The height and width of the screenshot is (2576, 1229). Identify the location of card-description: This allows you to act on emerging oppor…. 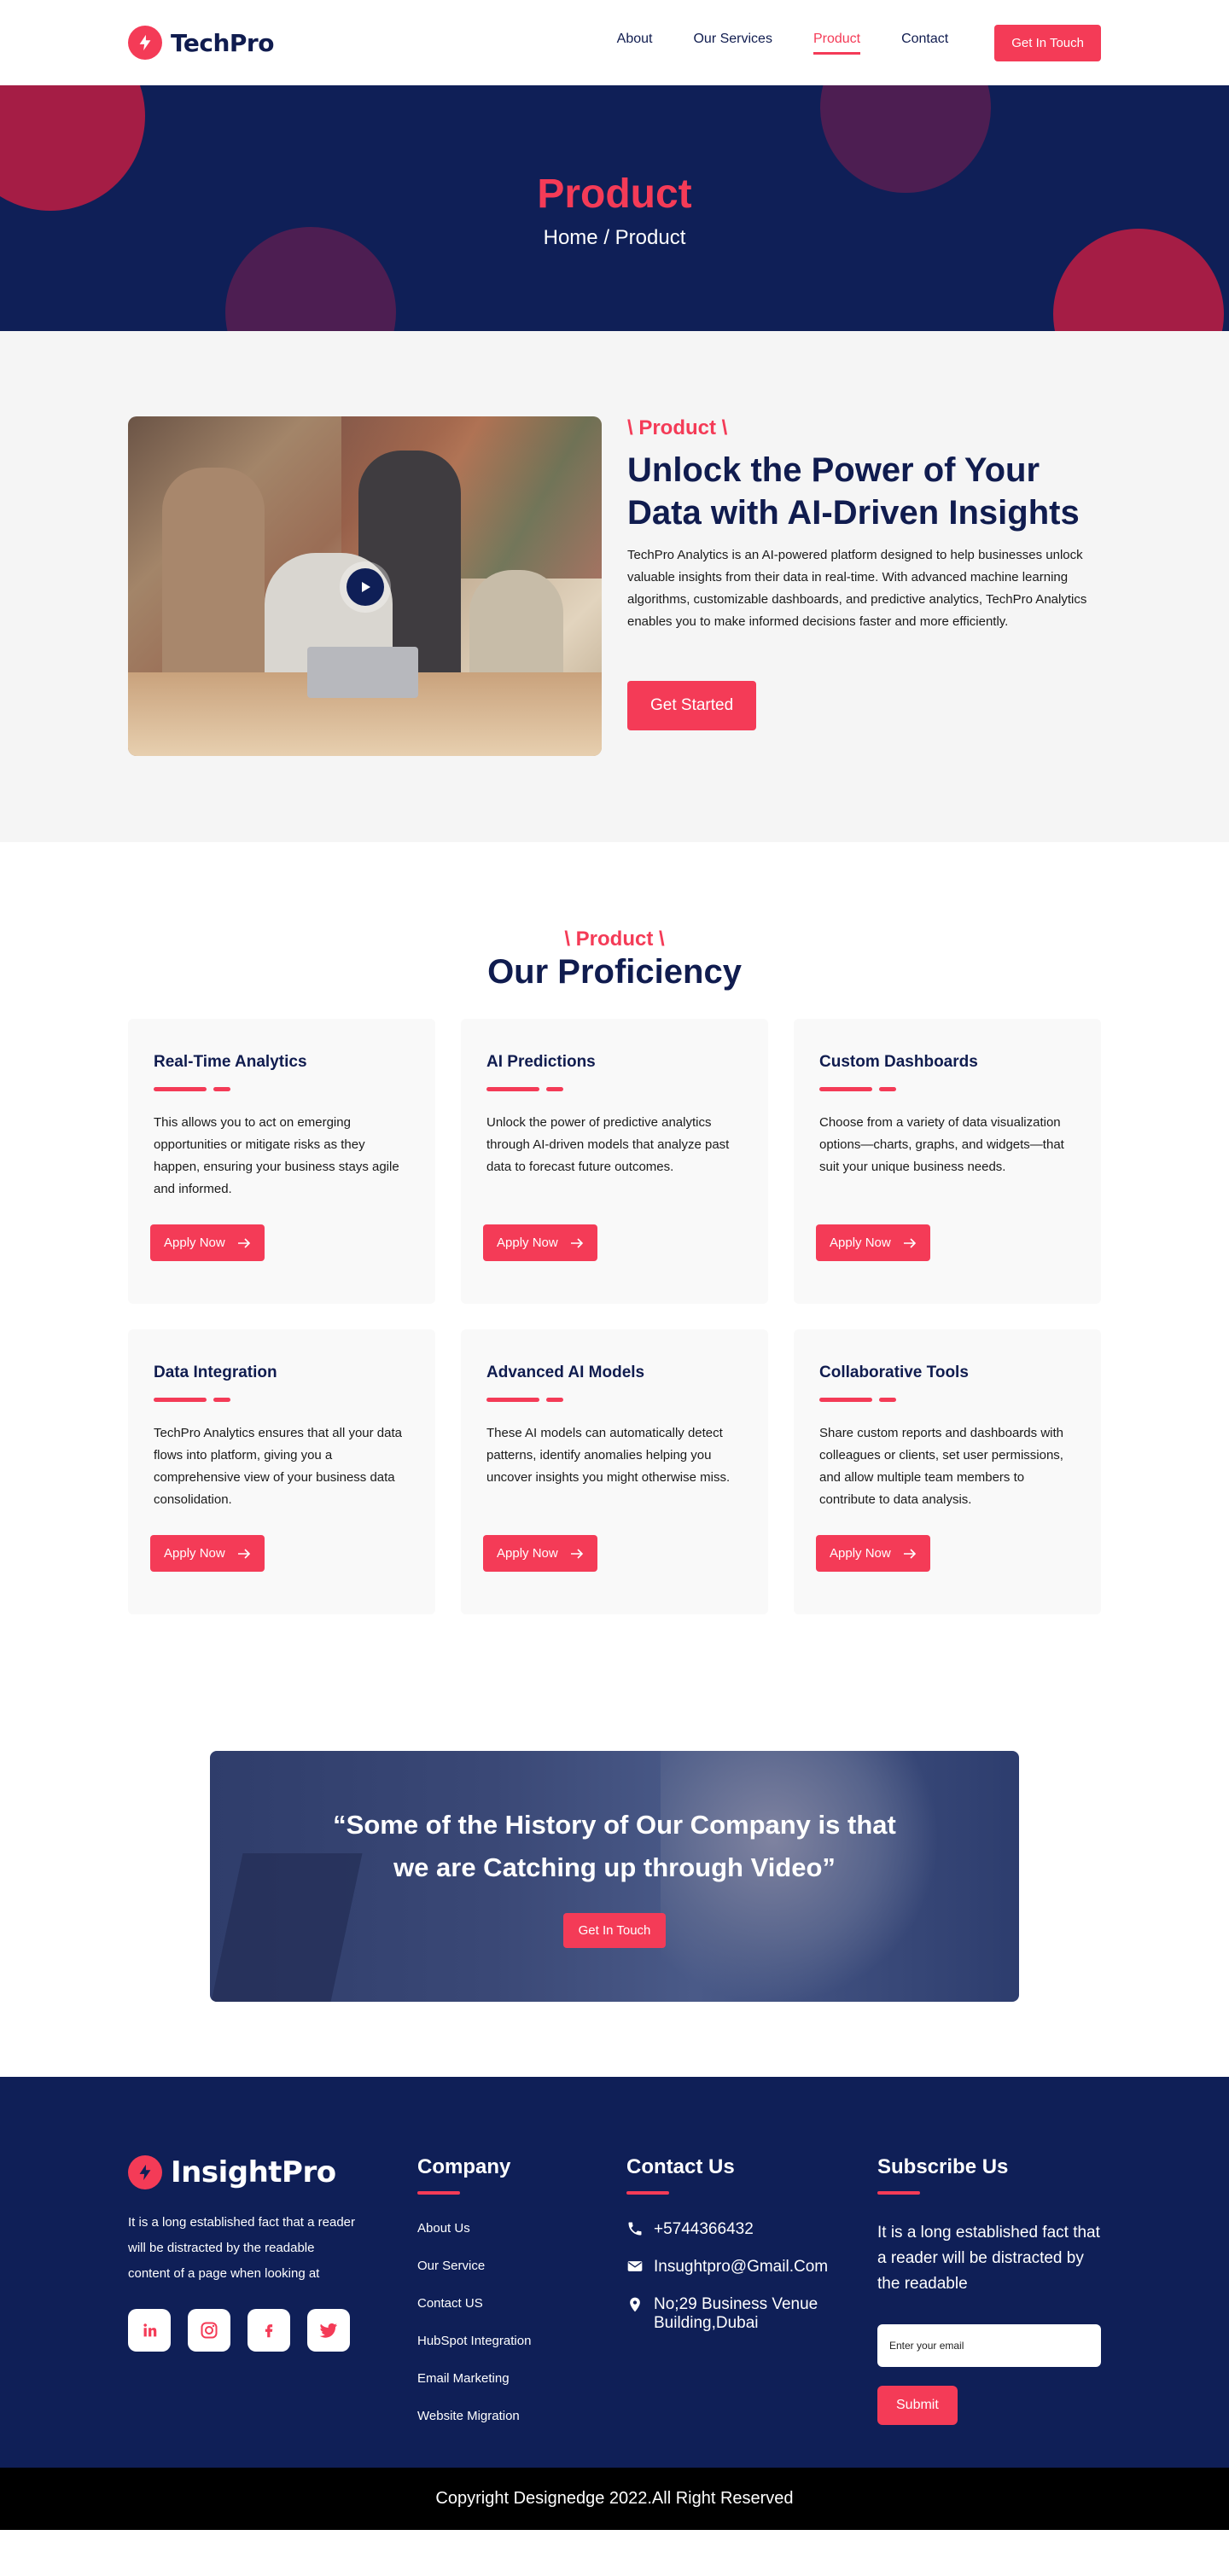
(276, 1156).